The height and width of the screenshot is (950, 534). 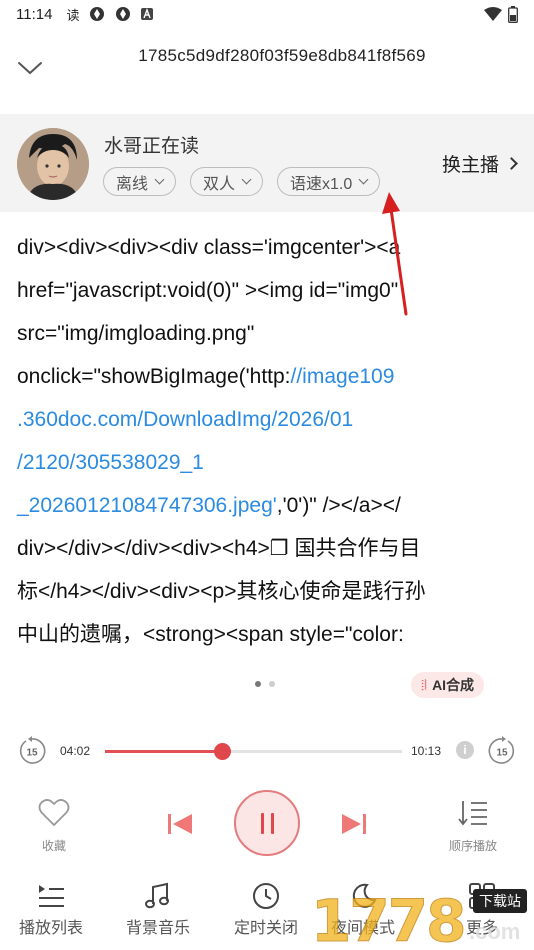 I want to click on progress-thumb, so click(x=223, y=751).